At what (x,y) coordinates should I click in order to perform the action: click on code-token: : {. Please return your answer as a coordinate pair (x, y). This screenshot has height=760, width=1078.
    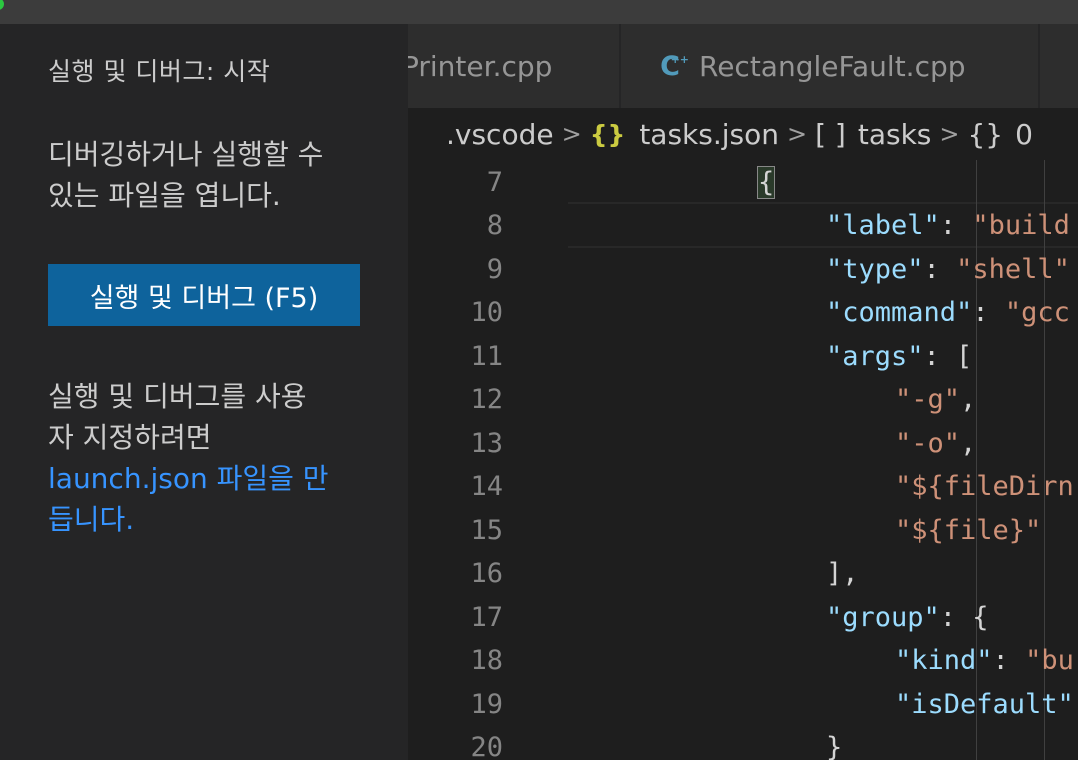
    Looking at the image, I should click on (964, 617).